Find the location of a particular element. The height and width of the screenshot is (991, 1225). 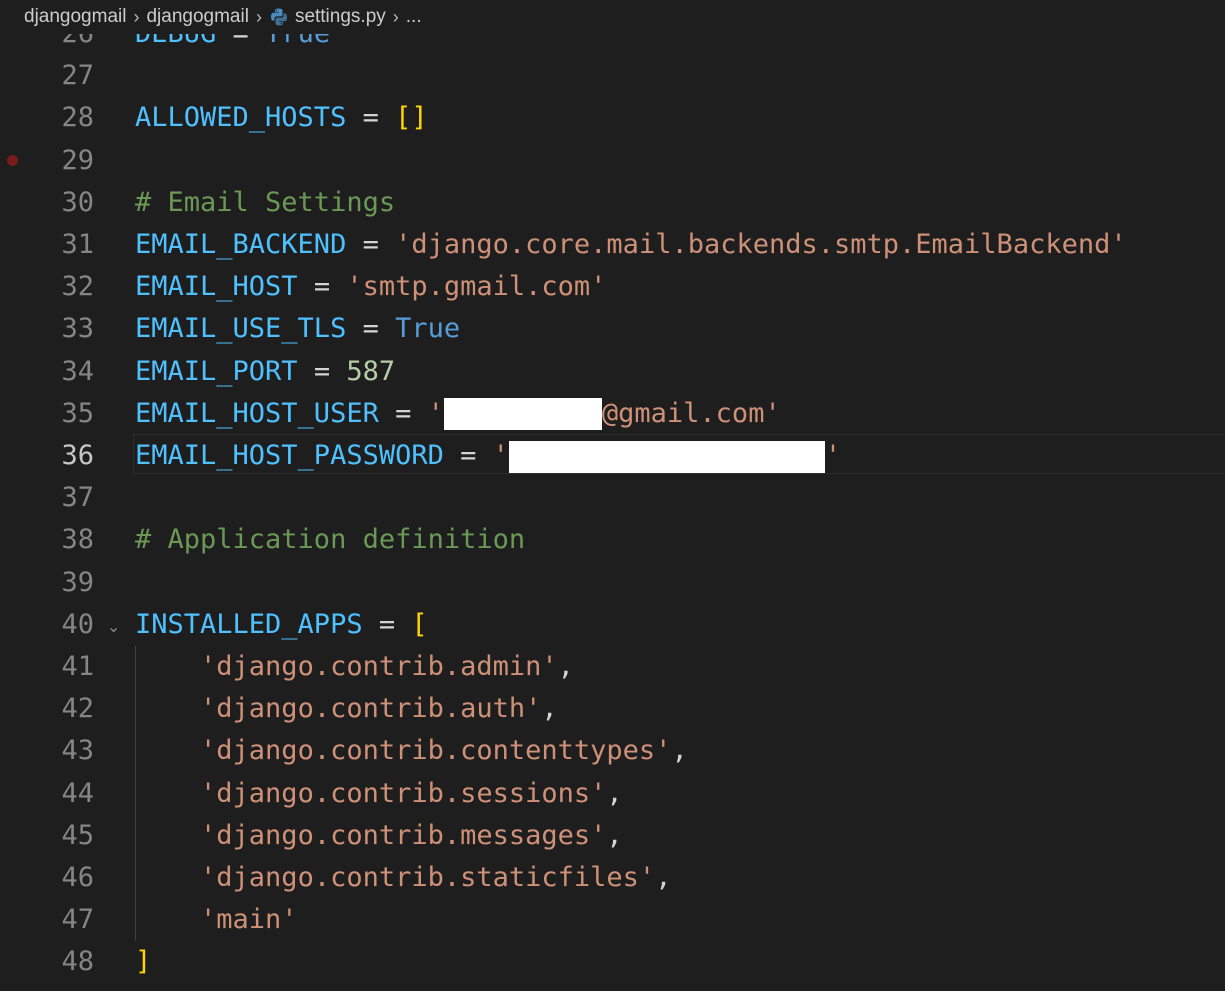

code-token: # Email Settings is located at coordinates (265, 202).